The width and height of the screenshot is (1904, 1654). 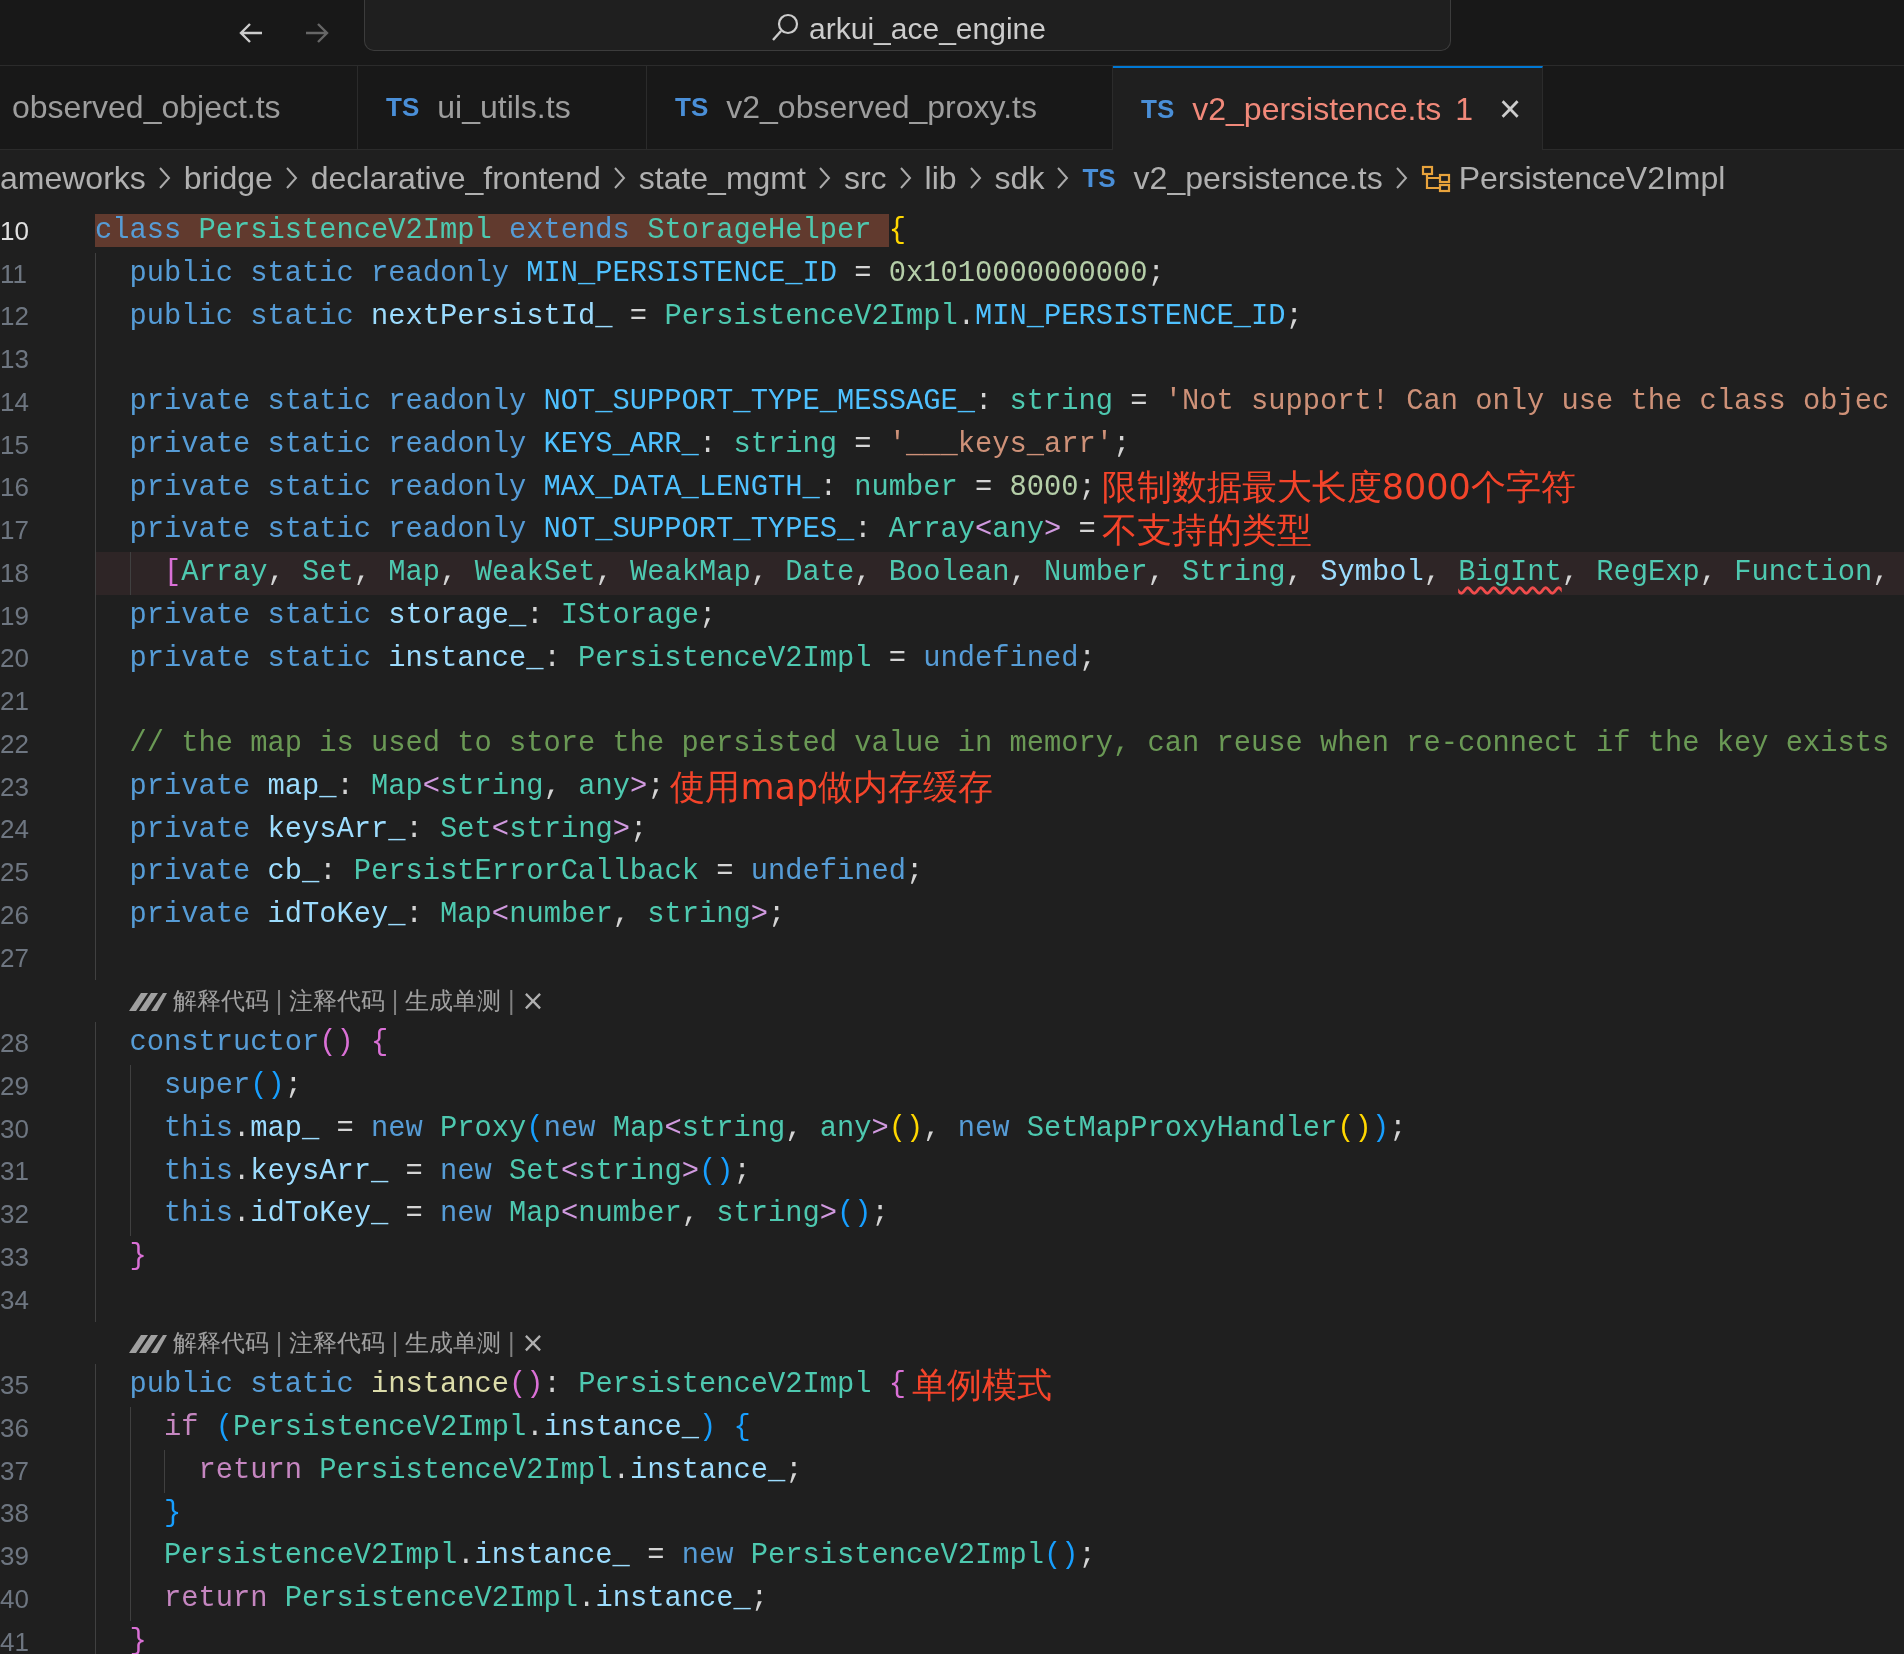 I want to click on code-line: constructor() {, so click(x=242, y=1043).